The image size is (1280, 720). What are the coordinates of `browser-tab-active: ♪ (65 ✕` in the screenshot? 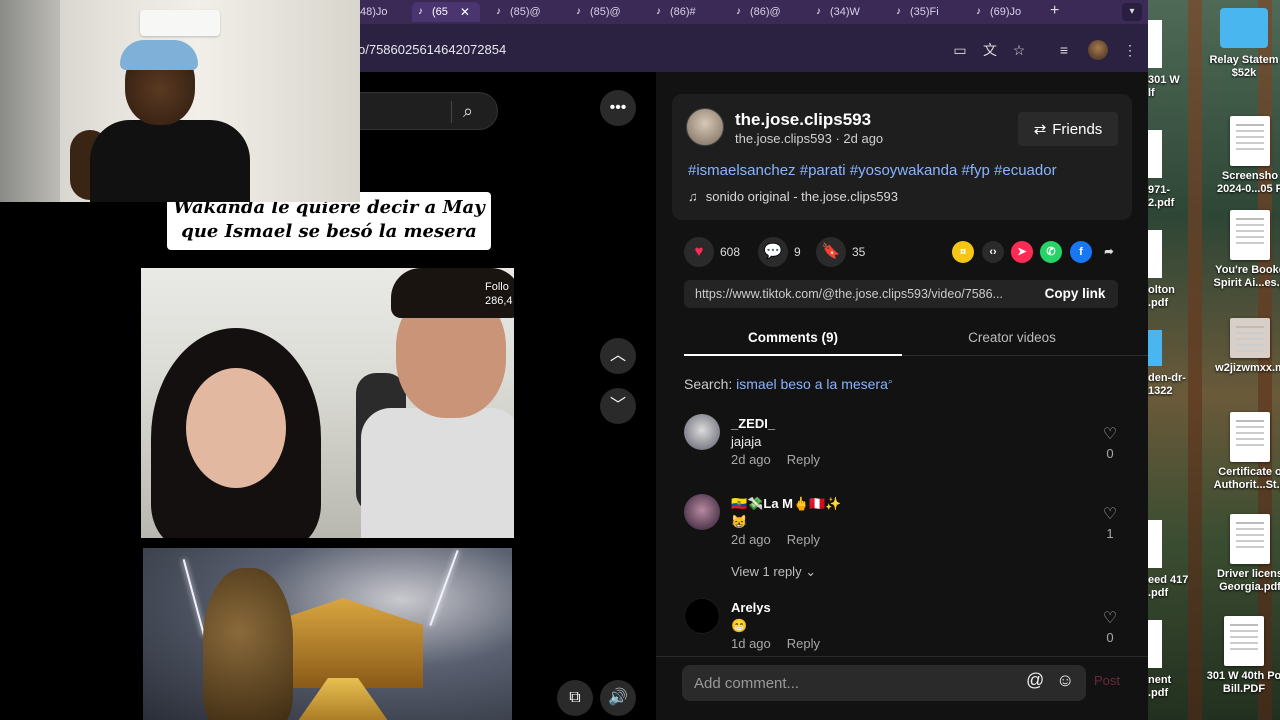 It's located at (446, 12).